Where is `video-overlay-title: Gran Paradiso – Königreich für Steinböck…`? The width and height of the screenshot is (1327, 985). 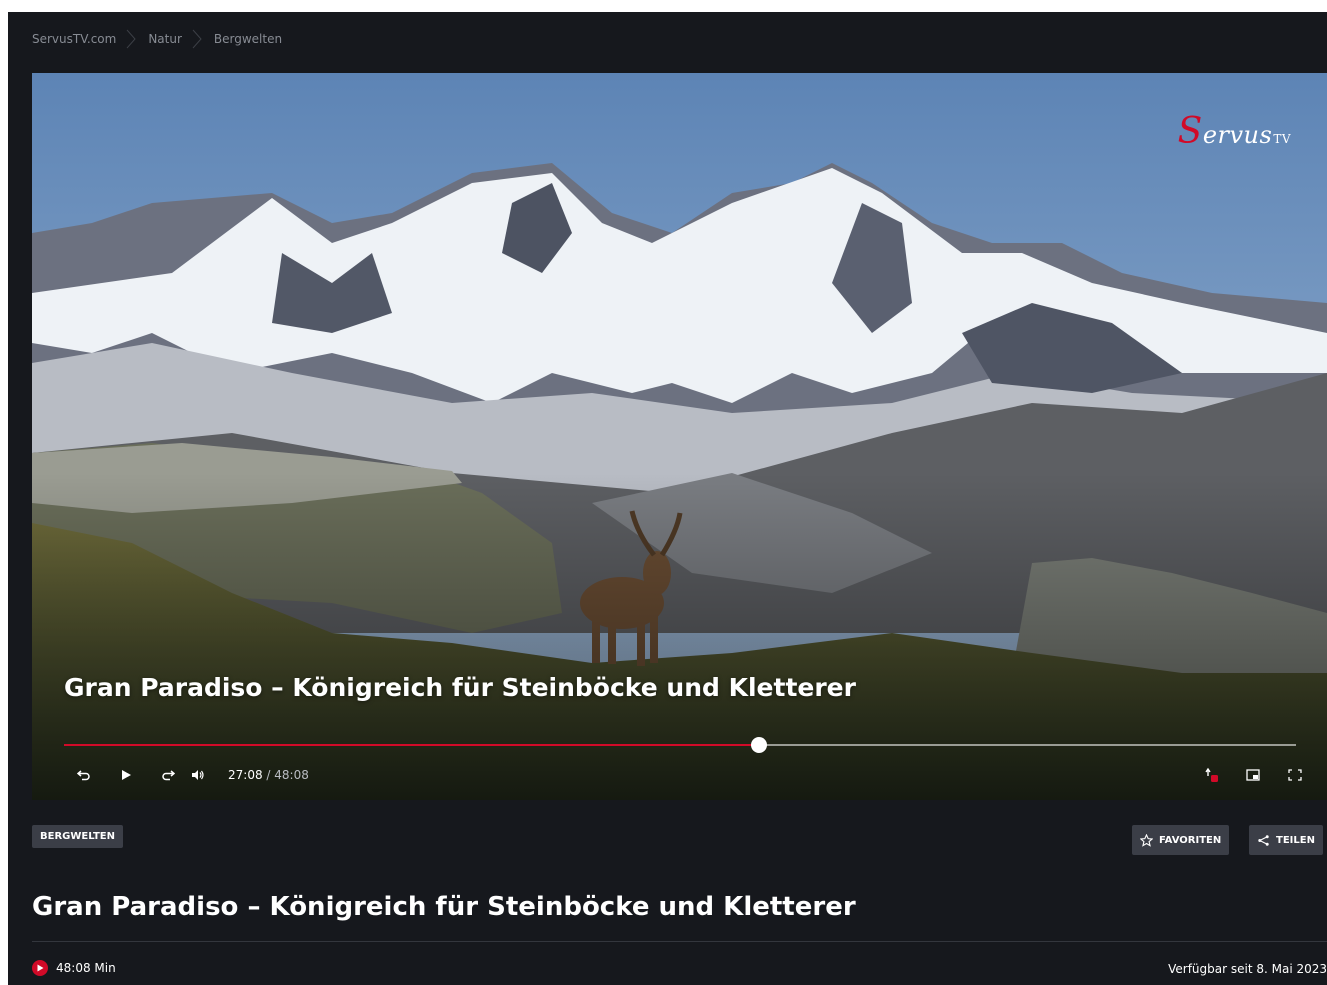 video-overlay-title: Gran Paradiso – Königreich für Steinböck… is located at coordinates (460, 687).